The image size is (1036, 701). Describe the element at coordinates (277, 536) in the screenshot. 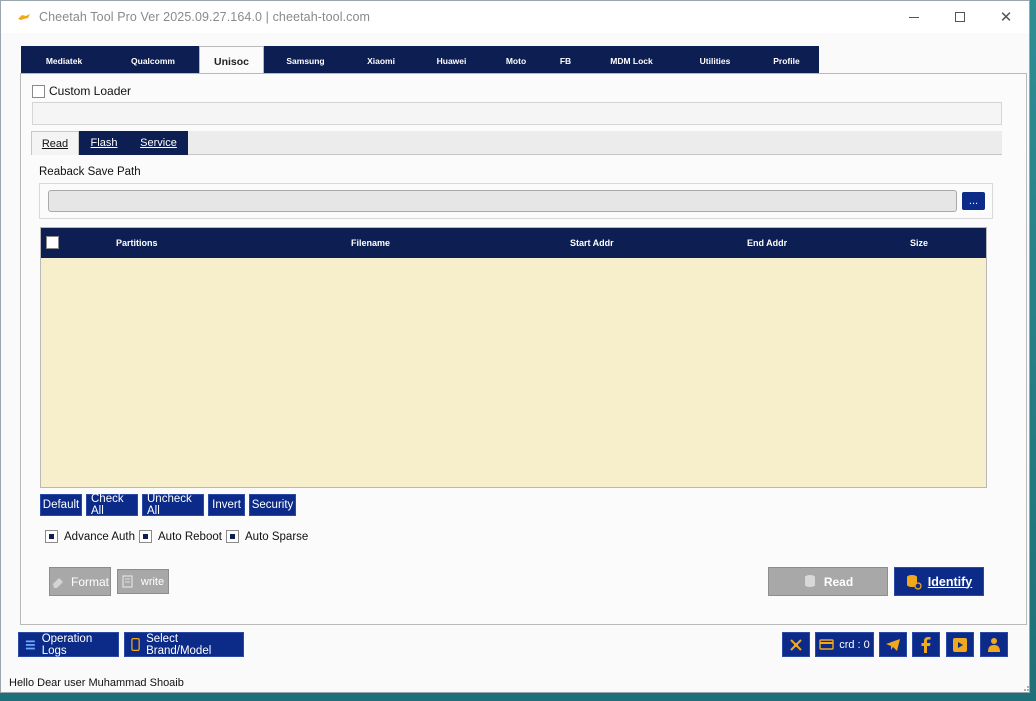

I see `auto-sparse-label: Auto Sparse` at that location.